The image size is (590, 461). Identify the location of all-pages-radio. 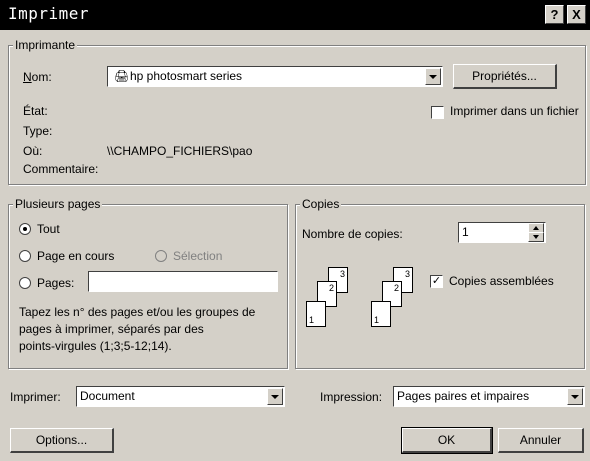
(25, 229).